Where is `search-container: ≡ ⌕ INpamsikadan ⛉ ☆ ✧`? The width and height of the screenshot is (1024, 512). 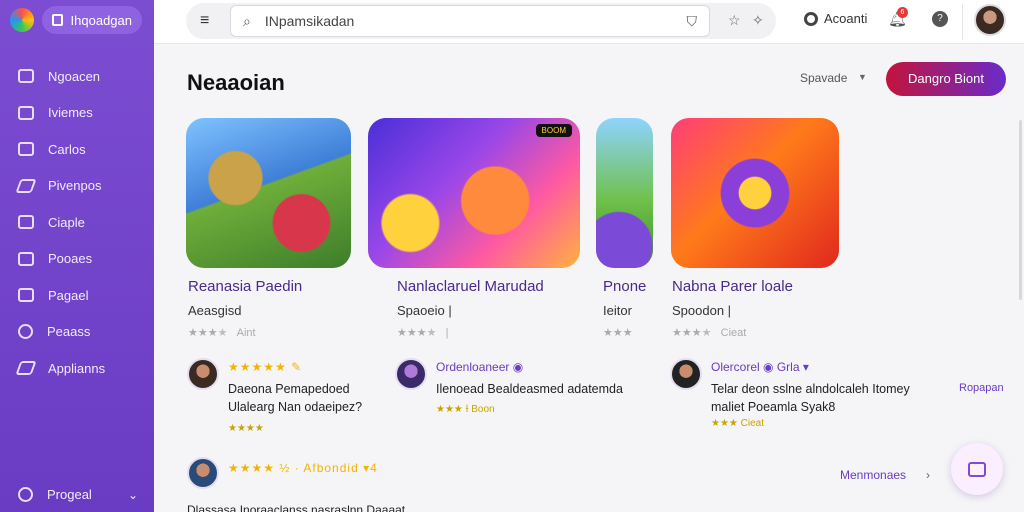 search-container: ≡ ⌕ INpamsikadan ⛉ ☆ ✧ is located at coordinates (481, 21).